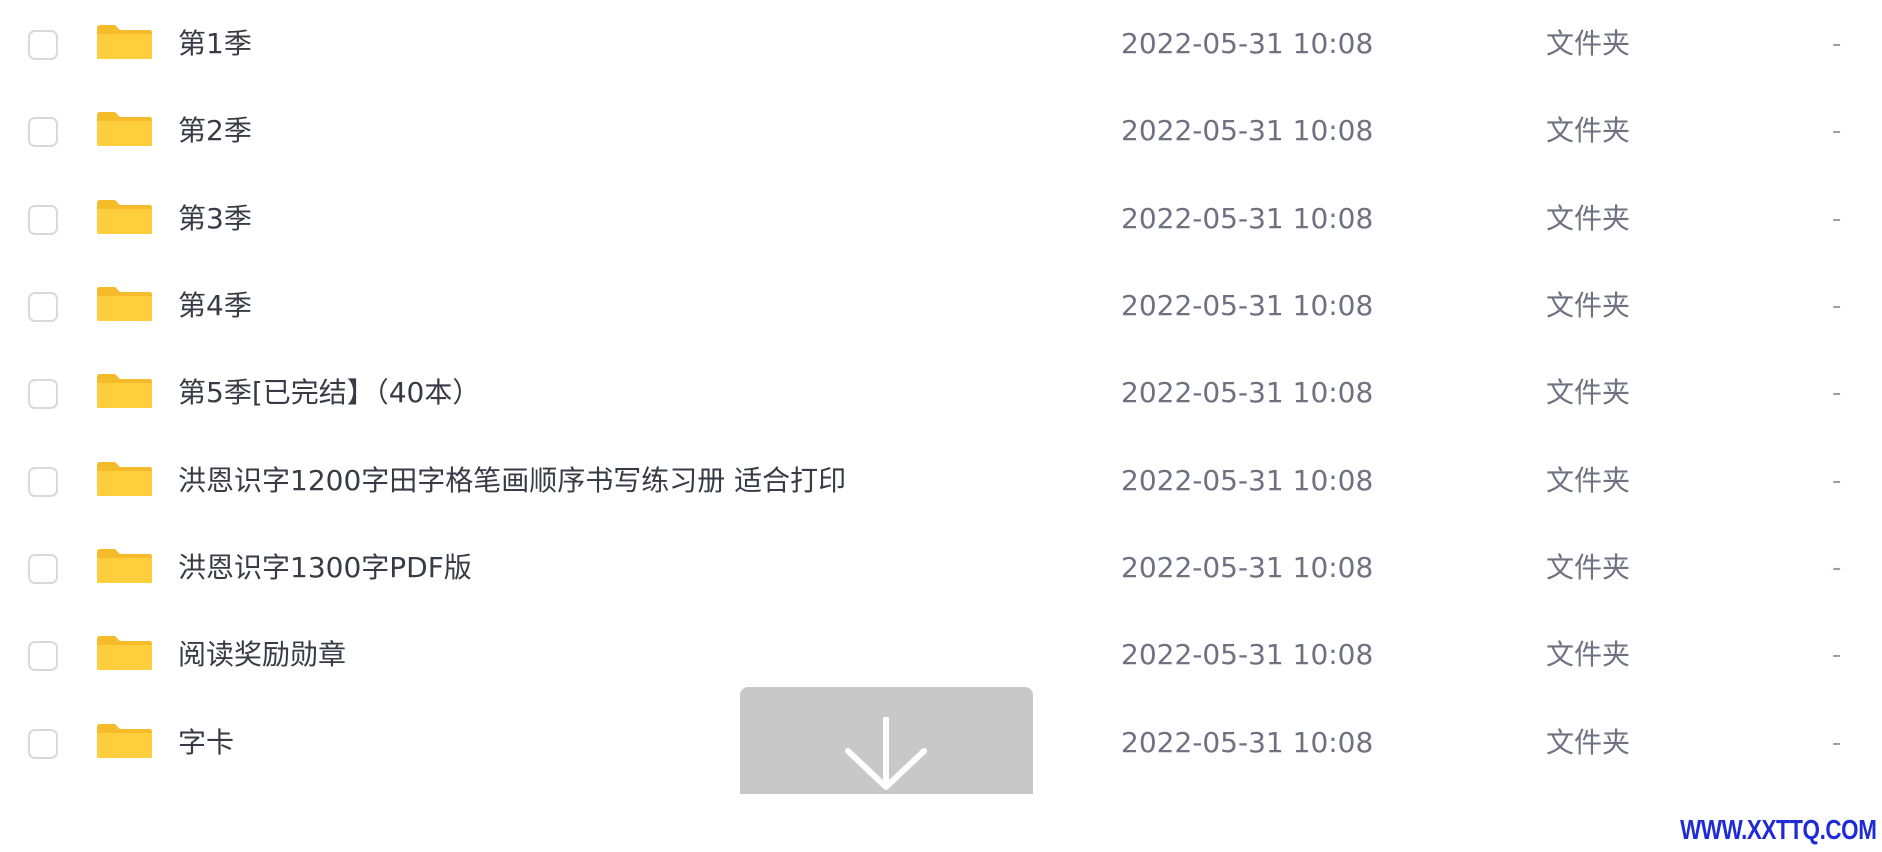 Image resolution: width=1882 pixels, height=852 pixels. What do you see at coordinates (325, 568) in the screenshot?
I see `file-name: 洪恩识字1300字PDF版` at bounding box center [325, 568].